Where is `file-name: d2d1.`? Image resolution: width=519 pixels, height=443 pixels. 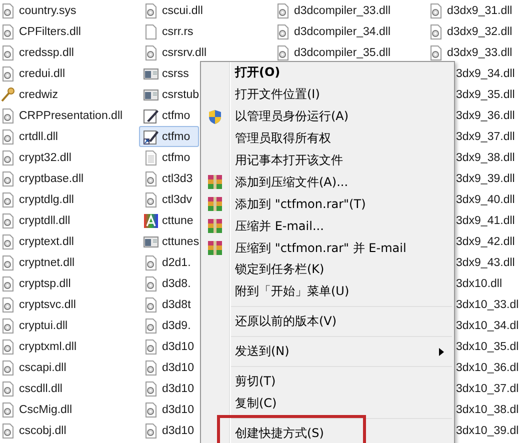
file-name: d2d1. is located at coordinates (176, 262).